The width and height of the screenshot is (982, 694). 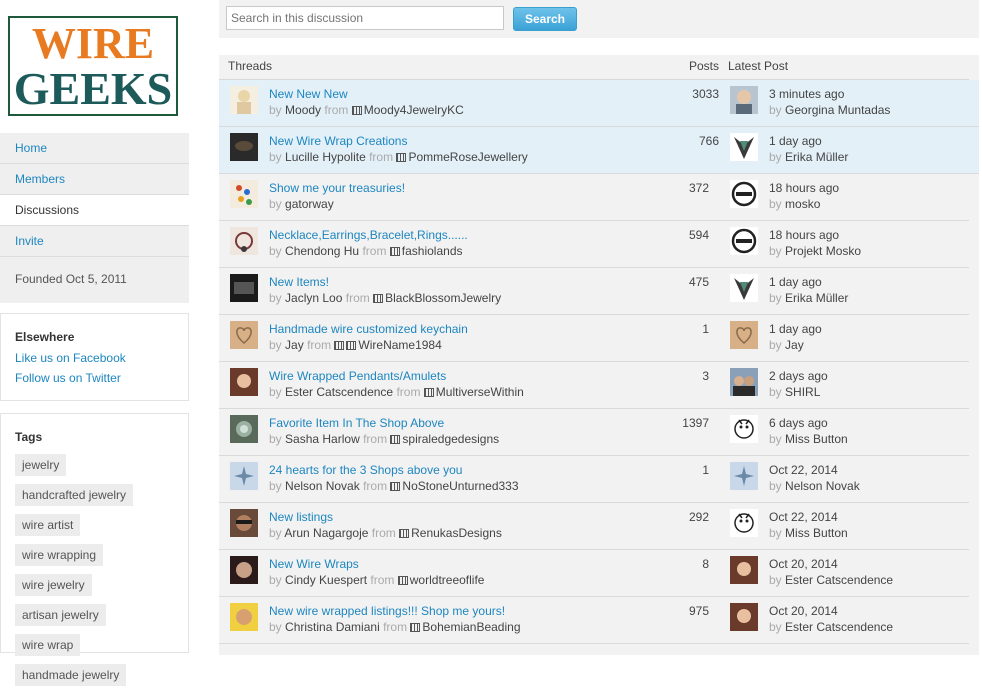 What do you see at coordinates (432, 251) in the screenshot?
I see `shop-name: fashiolands` at bounding box center [432, 251].